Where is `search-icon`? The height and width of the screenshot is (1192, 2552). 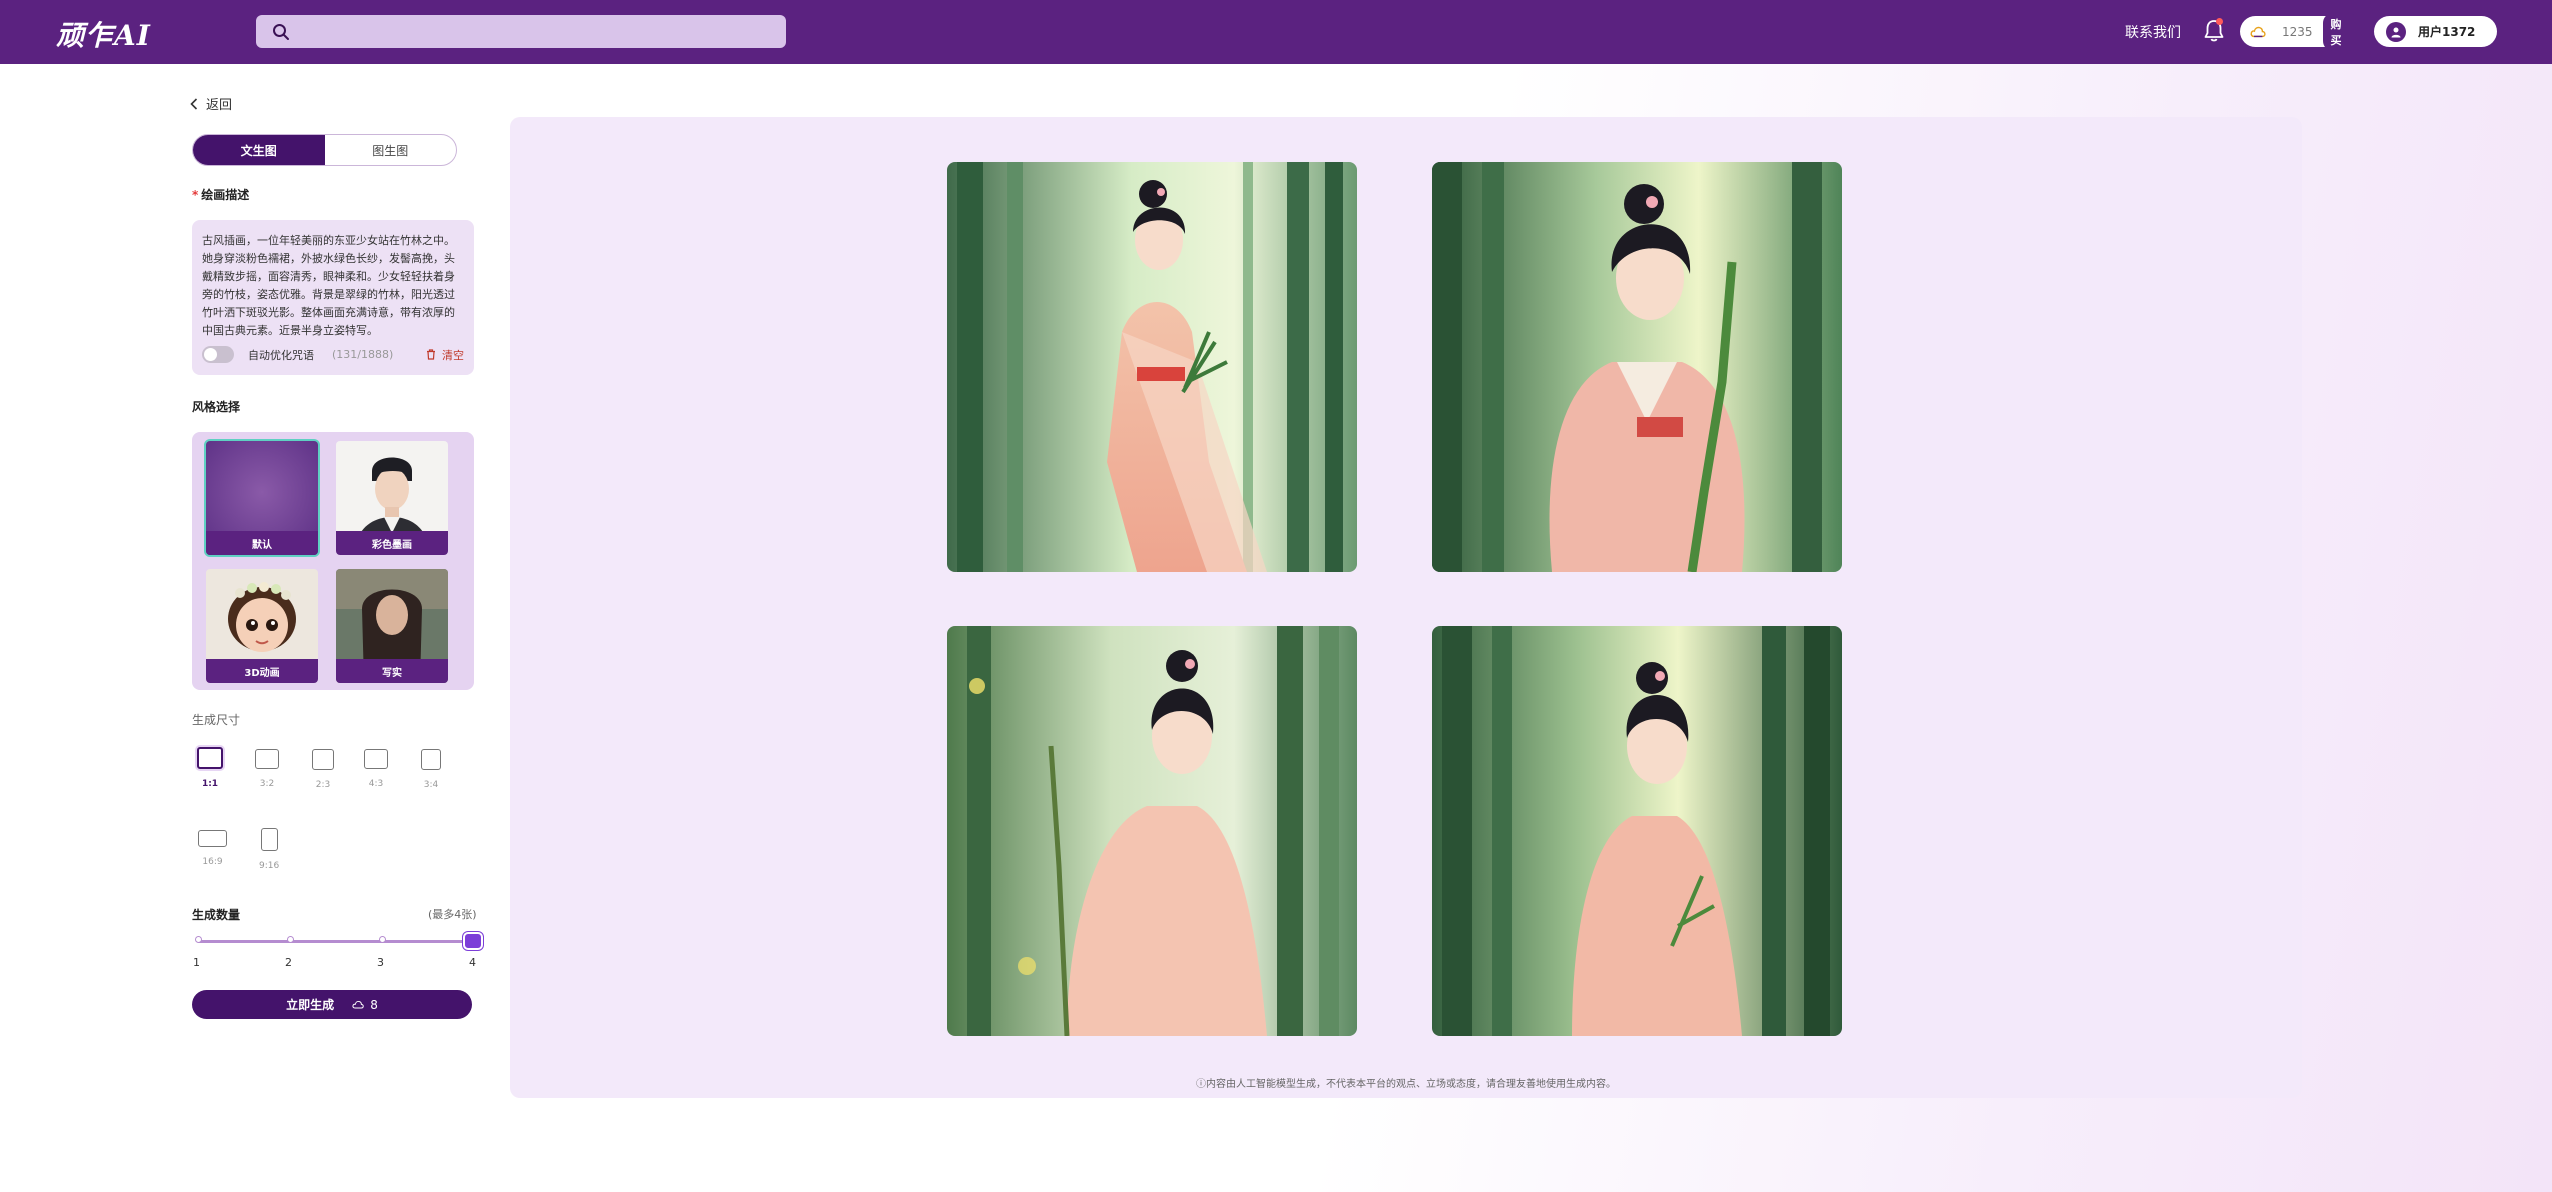
search-icon is located at coordinates (281, 31).